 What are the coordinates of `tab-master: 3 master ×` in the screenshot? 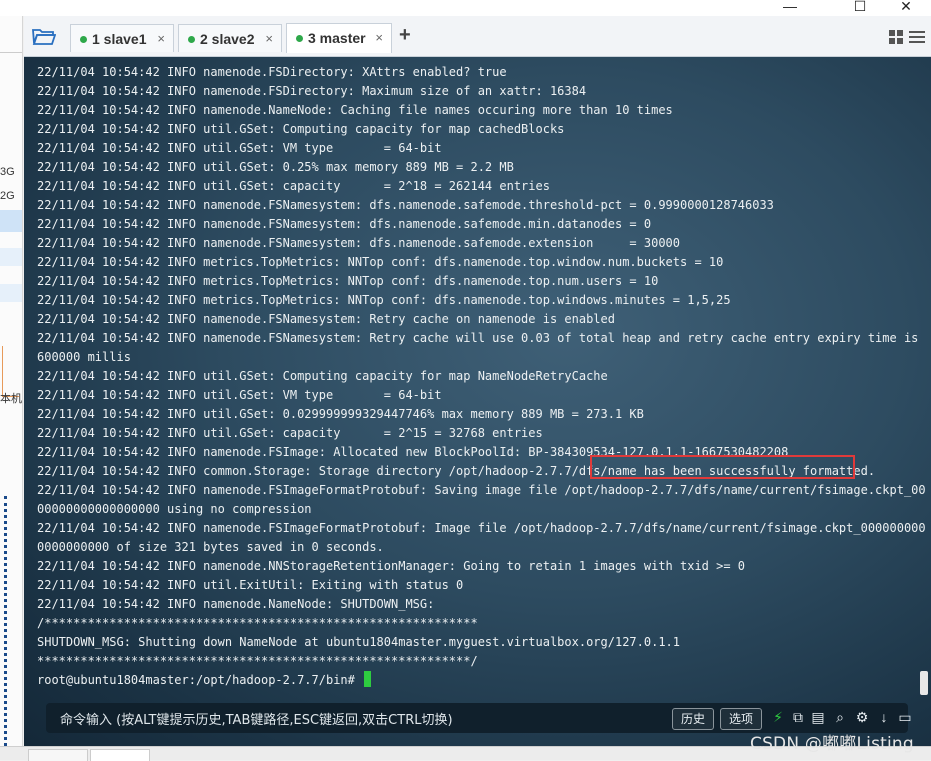 It's located at (339, 38).